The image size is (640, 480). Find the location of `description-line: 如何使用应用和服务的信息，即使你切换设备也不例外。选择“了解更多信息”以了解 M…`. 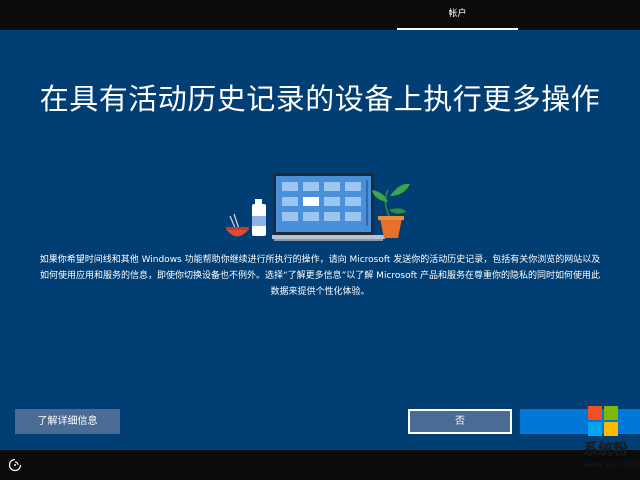

description-line: 如何使用应用和服务的信息，即使你切换设备也不例外。选择“了解更多信息”以了解 M… is located at coordinates (319, 276).